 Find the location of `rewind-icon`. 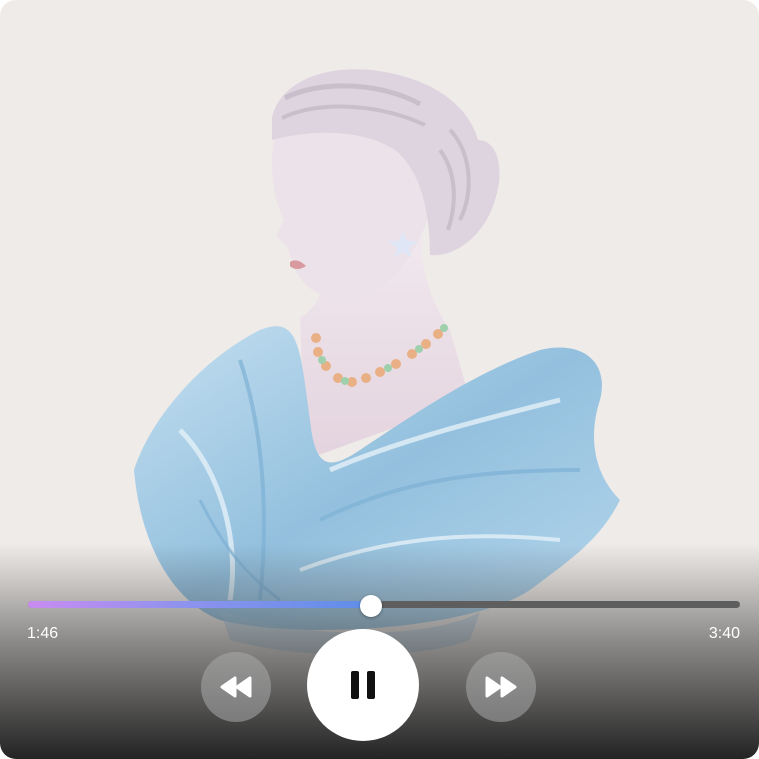

rewind-icon is located at coordinates (236, 687).